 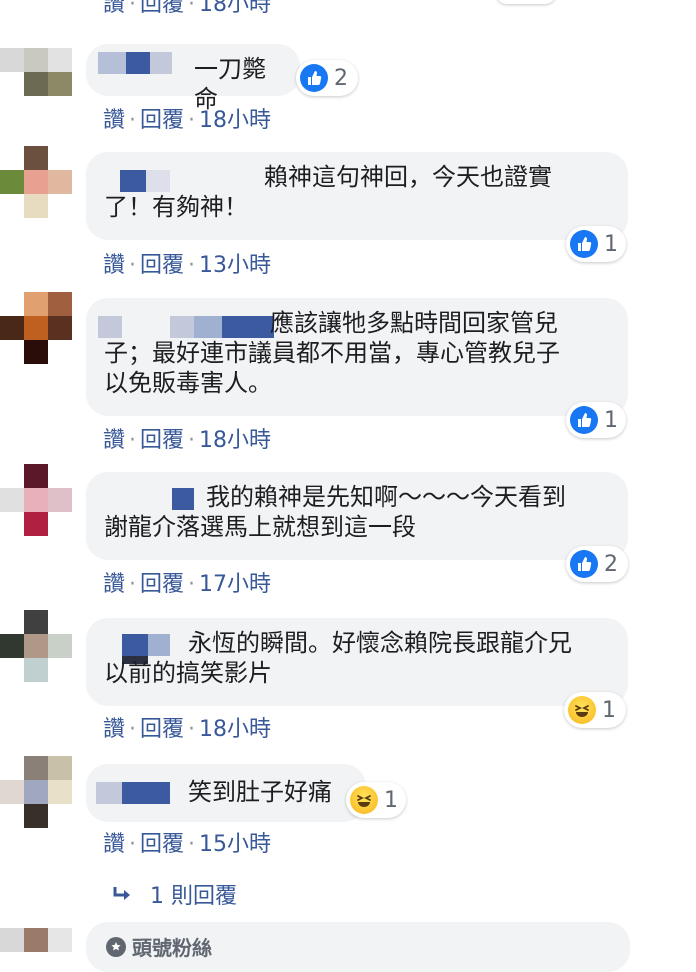 I want to click on comment-text: 笑到肚子好痛, so click(x=260, y=792).